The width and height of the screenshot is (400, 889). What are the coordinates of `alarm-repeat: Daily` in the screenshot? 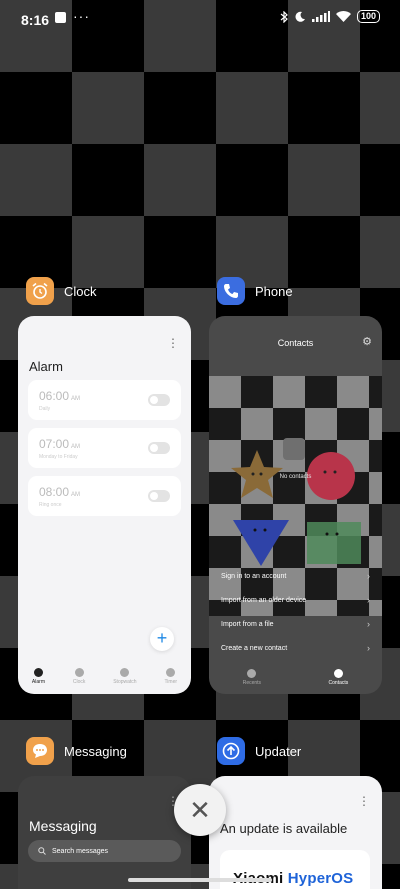 It's located at (45, 409).